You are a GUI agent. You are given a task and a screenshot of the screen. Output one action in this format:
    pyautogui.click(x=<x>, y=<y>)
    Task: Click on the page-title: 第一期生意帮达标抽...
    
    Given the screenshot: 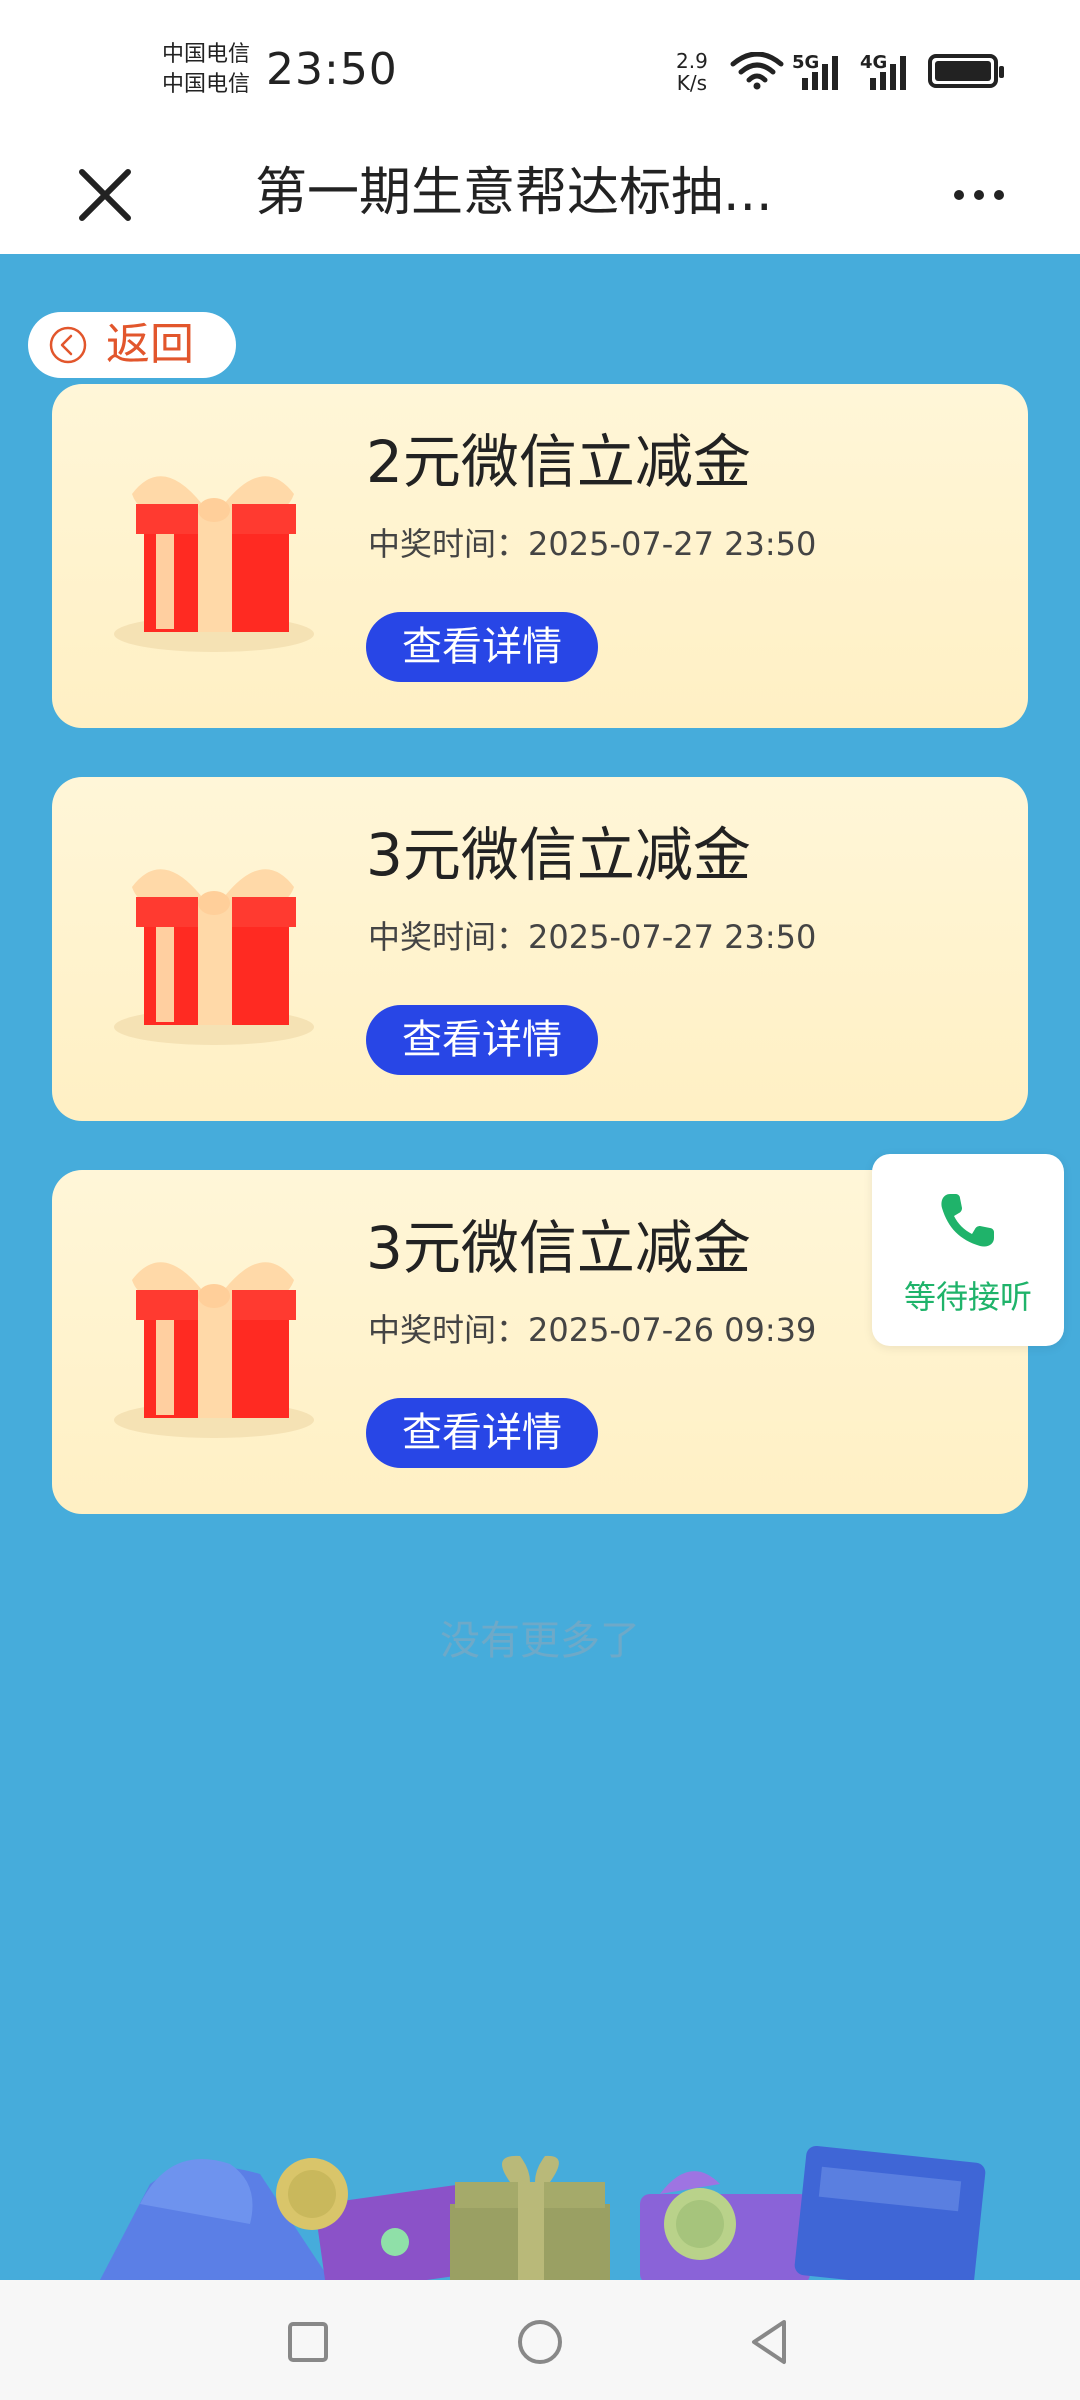 What is the action you would take?
    pyautogui.click(x=514, y=193)
    